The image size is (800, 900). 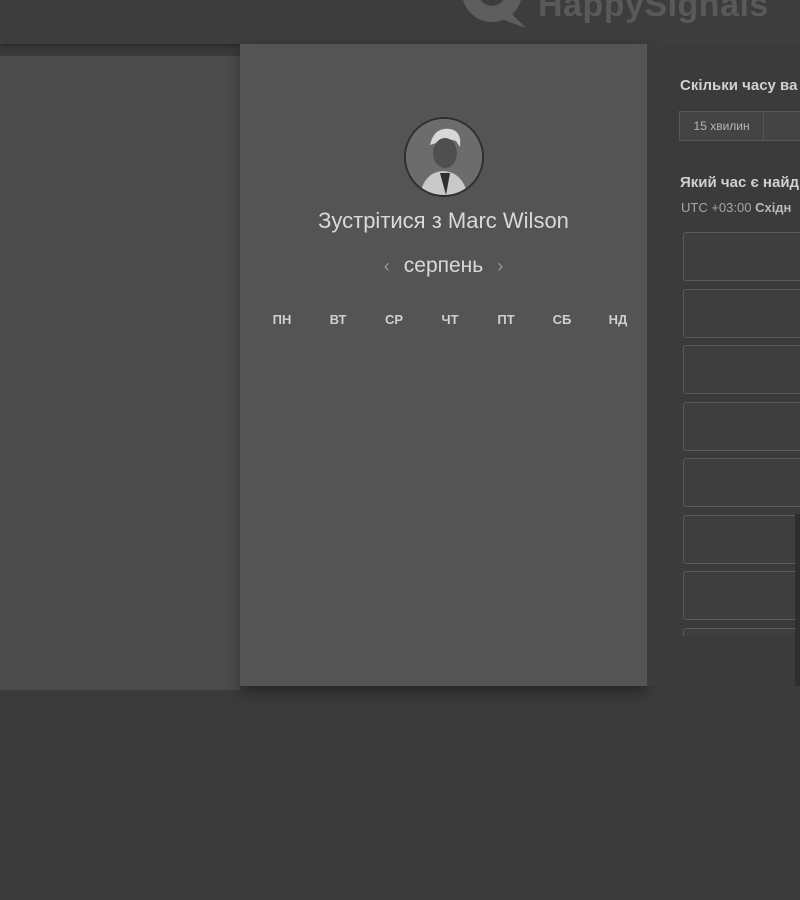 What do you see at coordinates (387, 266) in the screenshot?
I see `chevron-left-icon: ‹` at bounding box center [387, 266].